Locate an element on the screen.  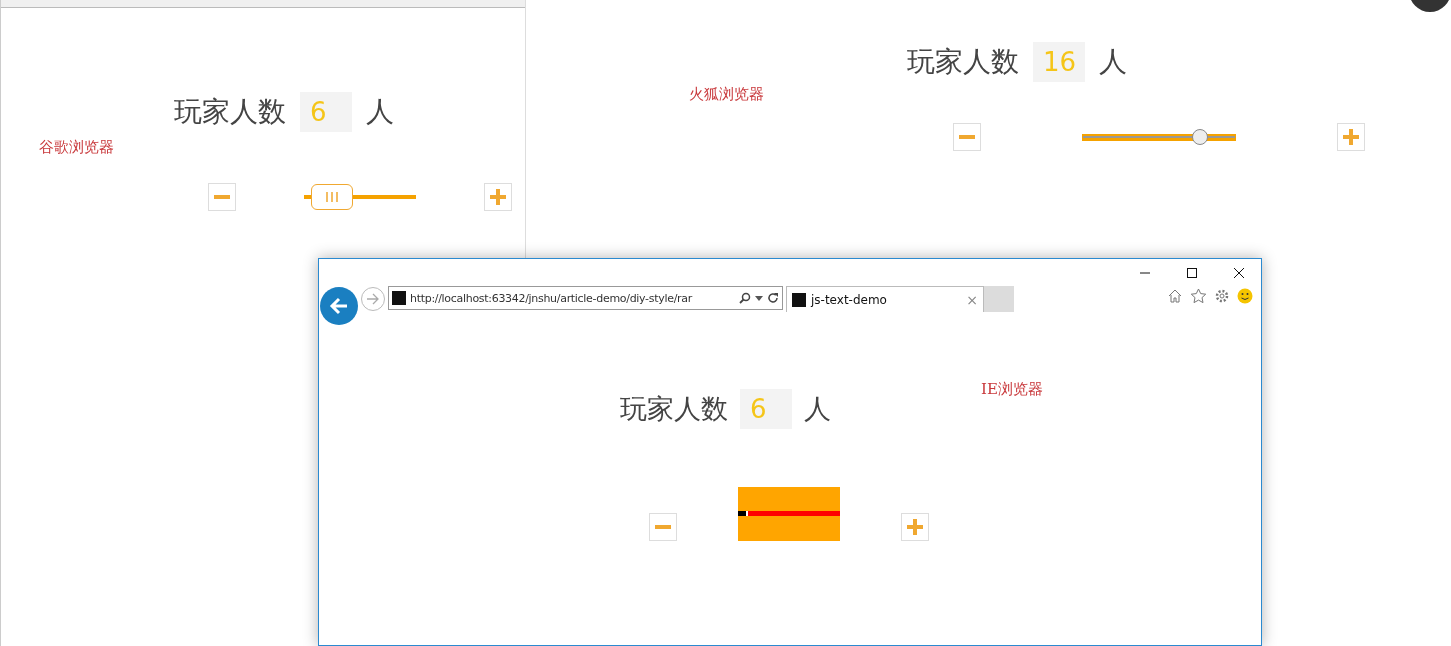
maximize-icon is located at coordinates (1192, 273).